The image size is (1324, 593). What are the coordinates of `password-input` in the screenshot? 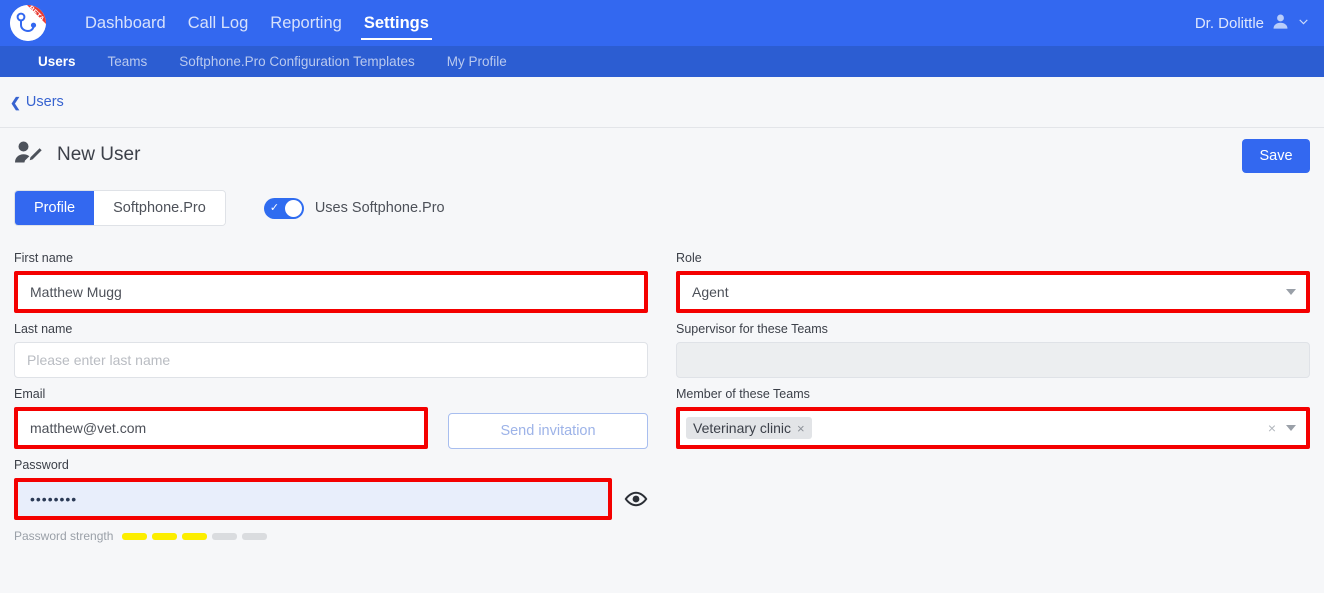 It's located at (313, 499).